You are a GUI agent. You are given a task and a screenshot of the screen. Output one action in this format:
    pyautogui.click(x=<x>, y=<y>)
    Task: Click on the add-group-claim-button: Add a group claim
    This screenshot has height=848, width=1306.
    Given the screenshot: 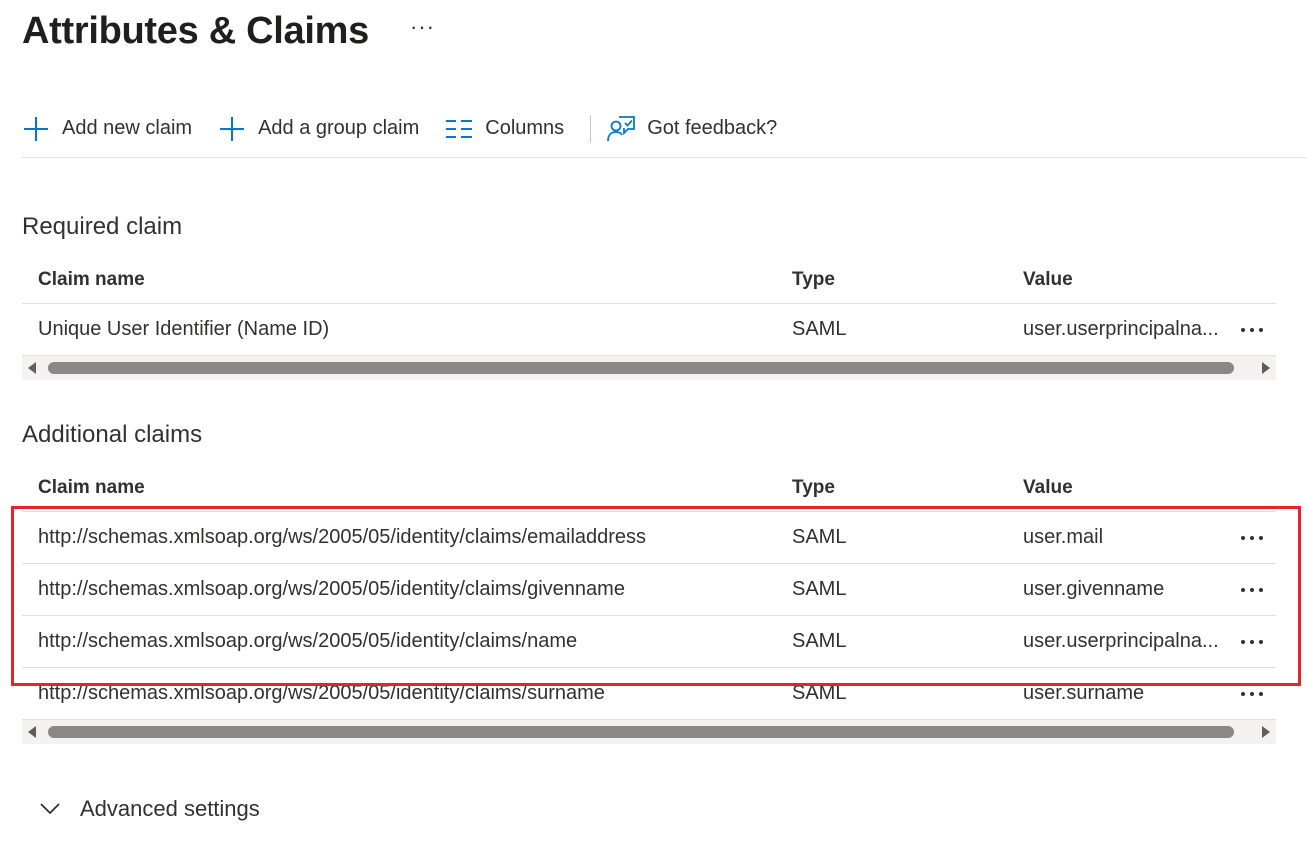 What is the action you would take?
    pyautogui.click(x=313, y=129)
    